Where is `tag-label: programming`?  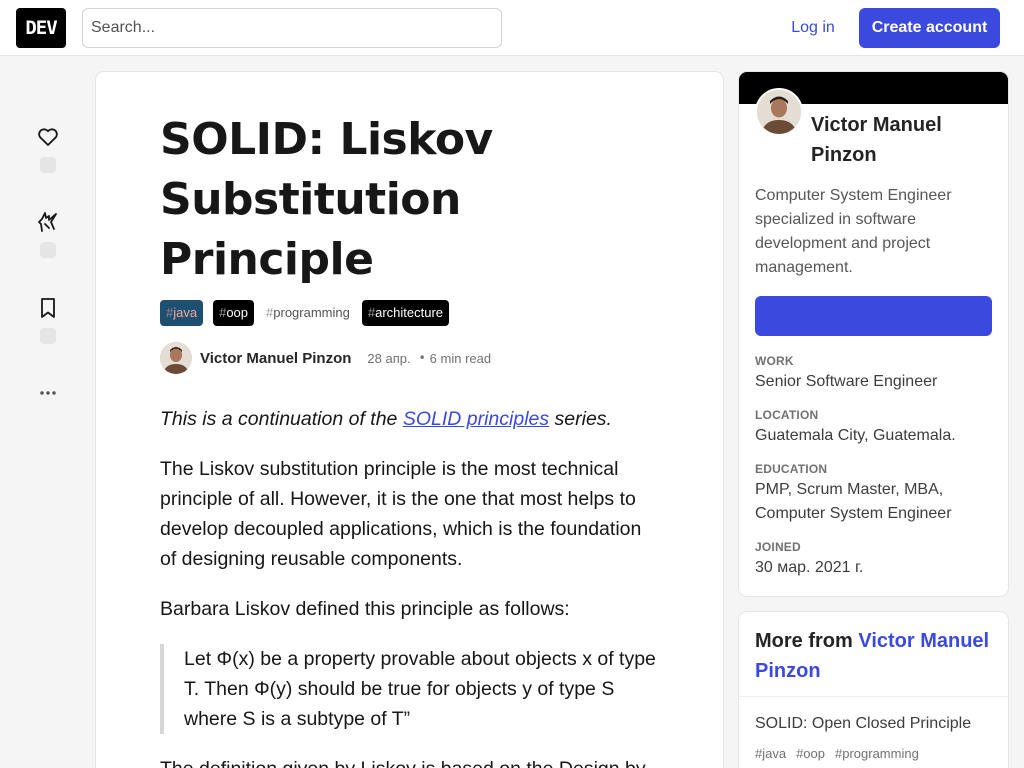
tag-label: programming is located at coordinates (311, 312).